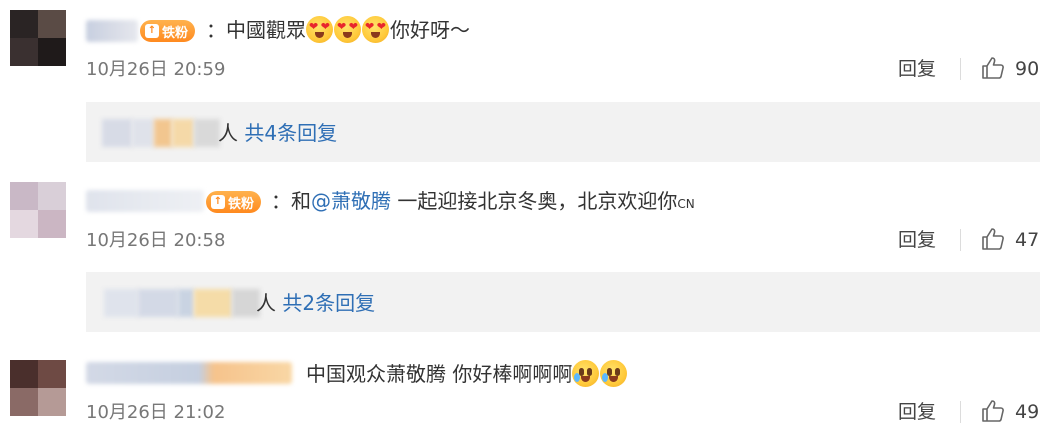 The height and width of the screenshot is (445, 1064). I want to click on view-replies-link: 共4条回复, so click(290, 133).